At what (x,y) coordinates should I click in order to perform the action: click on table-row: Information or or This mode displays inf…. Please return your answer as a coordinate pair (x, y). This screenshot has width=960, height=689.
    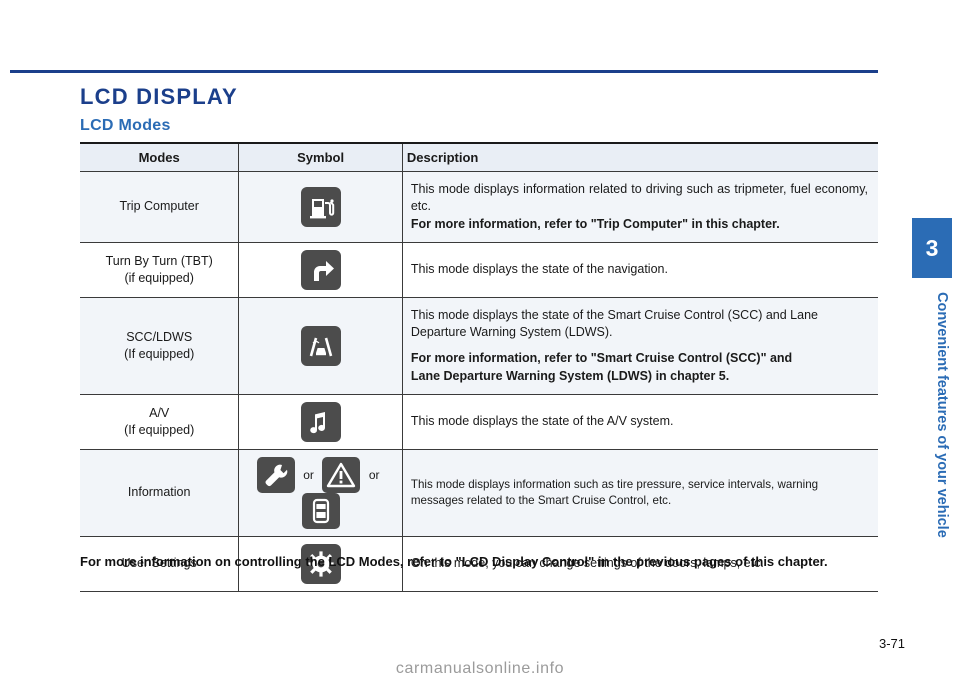
    Looking at the image, I should click on (479, 492).